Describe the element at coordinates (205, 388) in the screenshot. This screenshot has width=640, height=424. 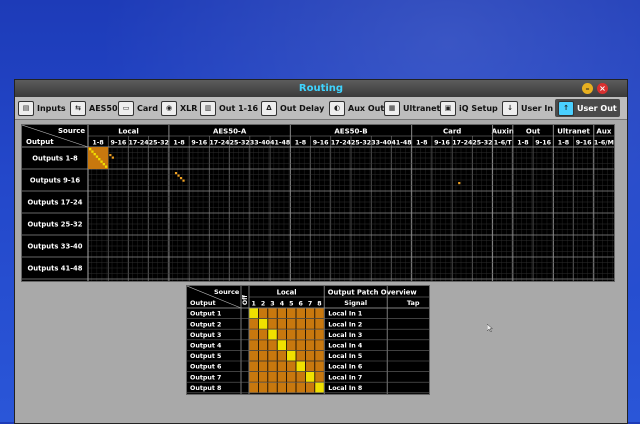
I see `output-row-label: Output 8` at that location.